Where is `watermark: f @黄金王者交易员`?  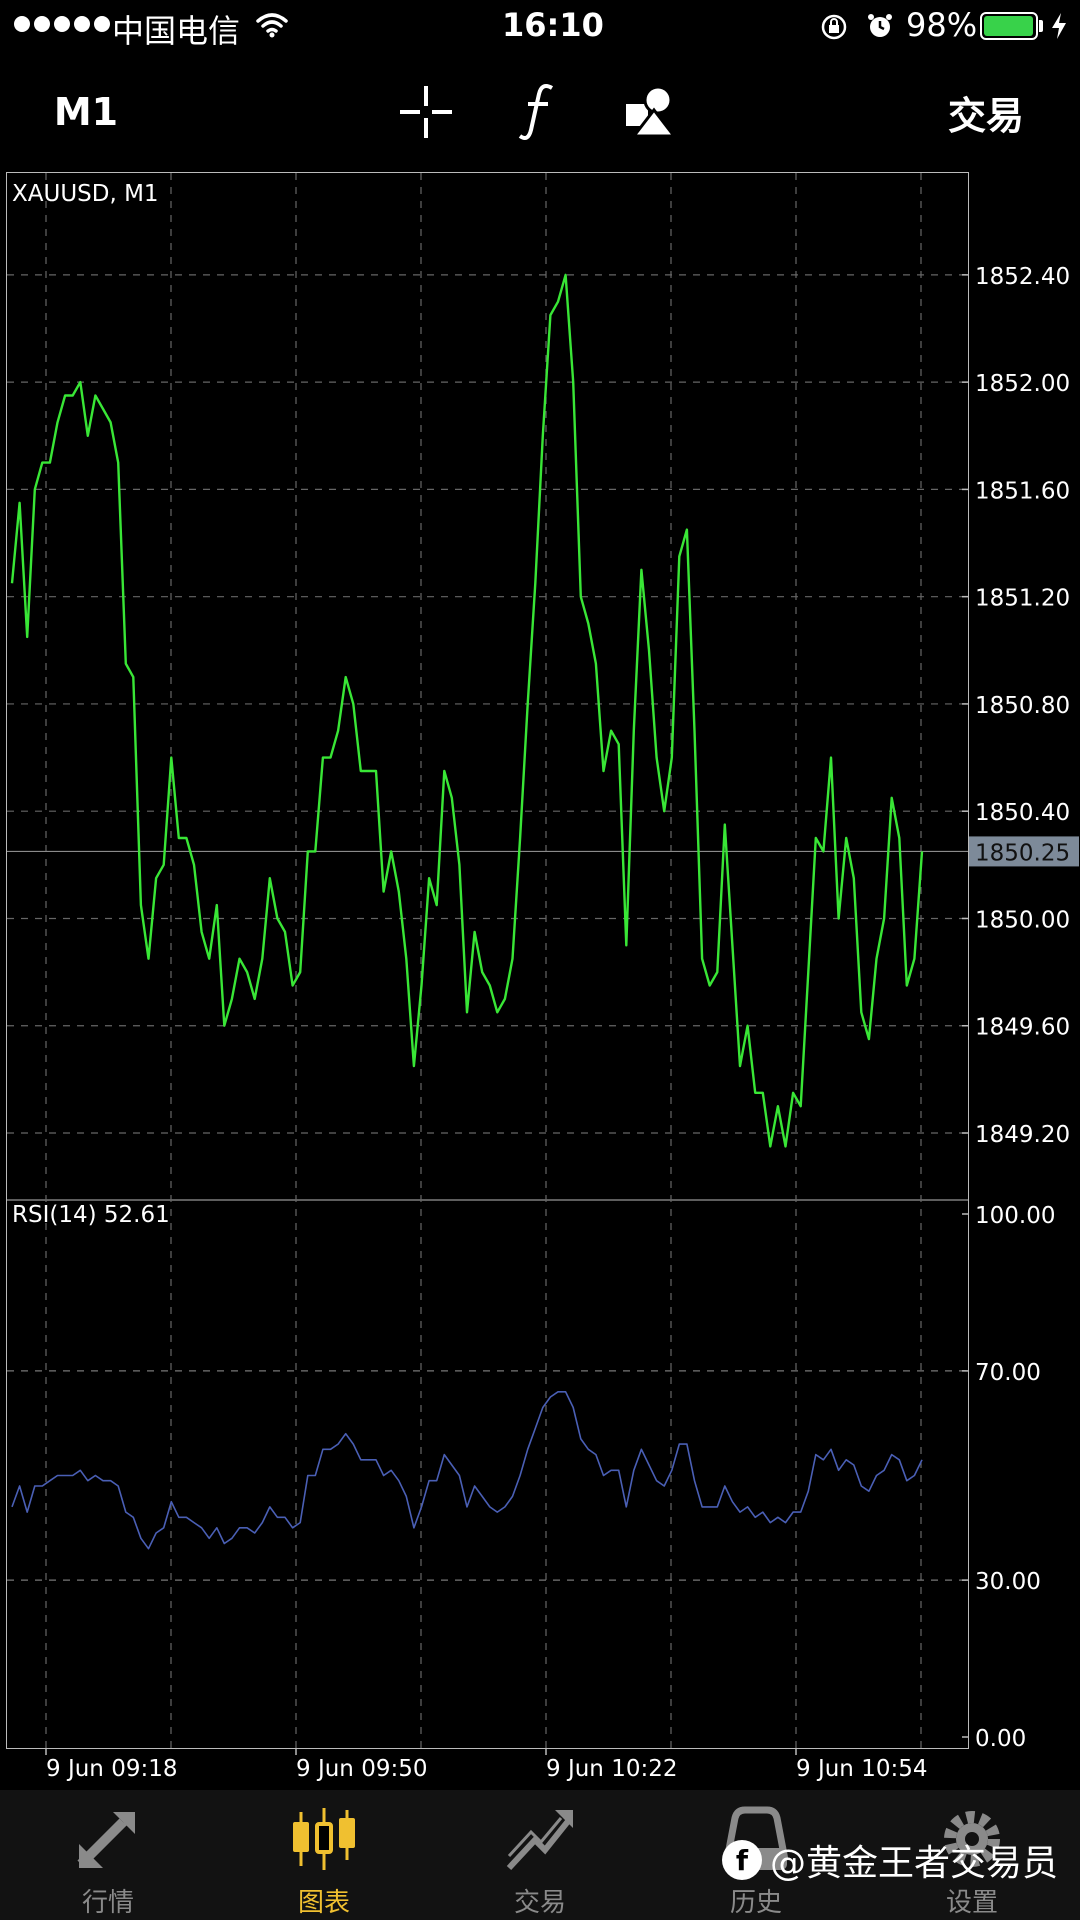
watermark: f @黄金王者交易员 is located at coordinates (890, 1860).